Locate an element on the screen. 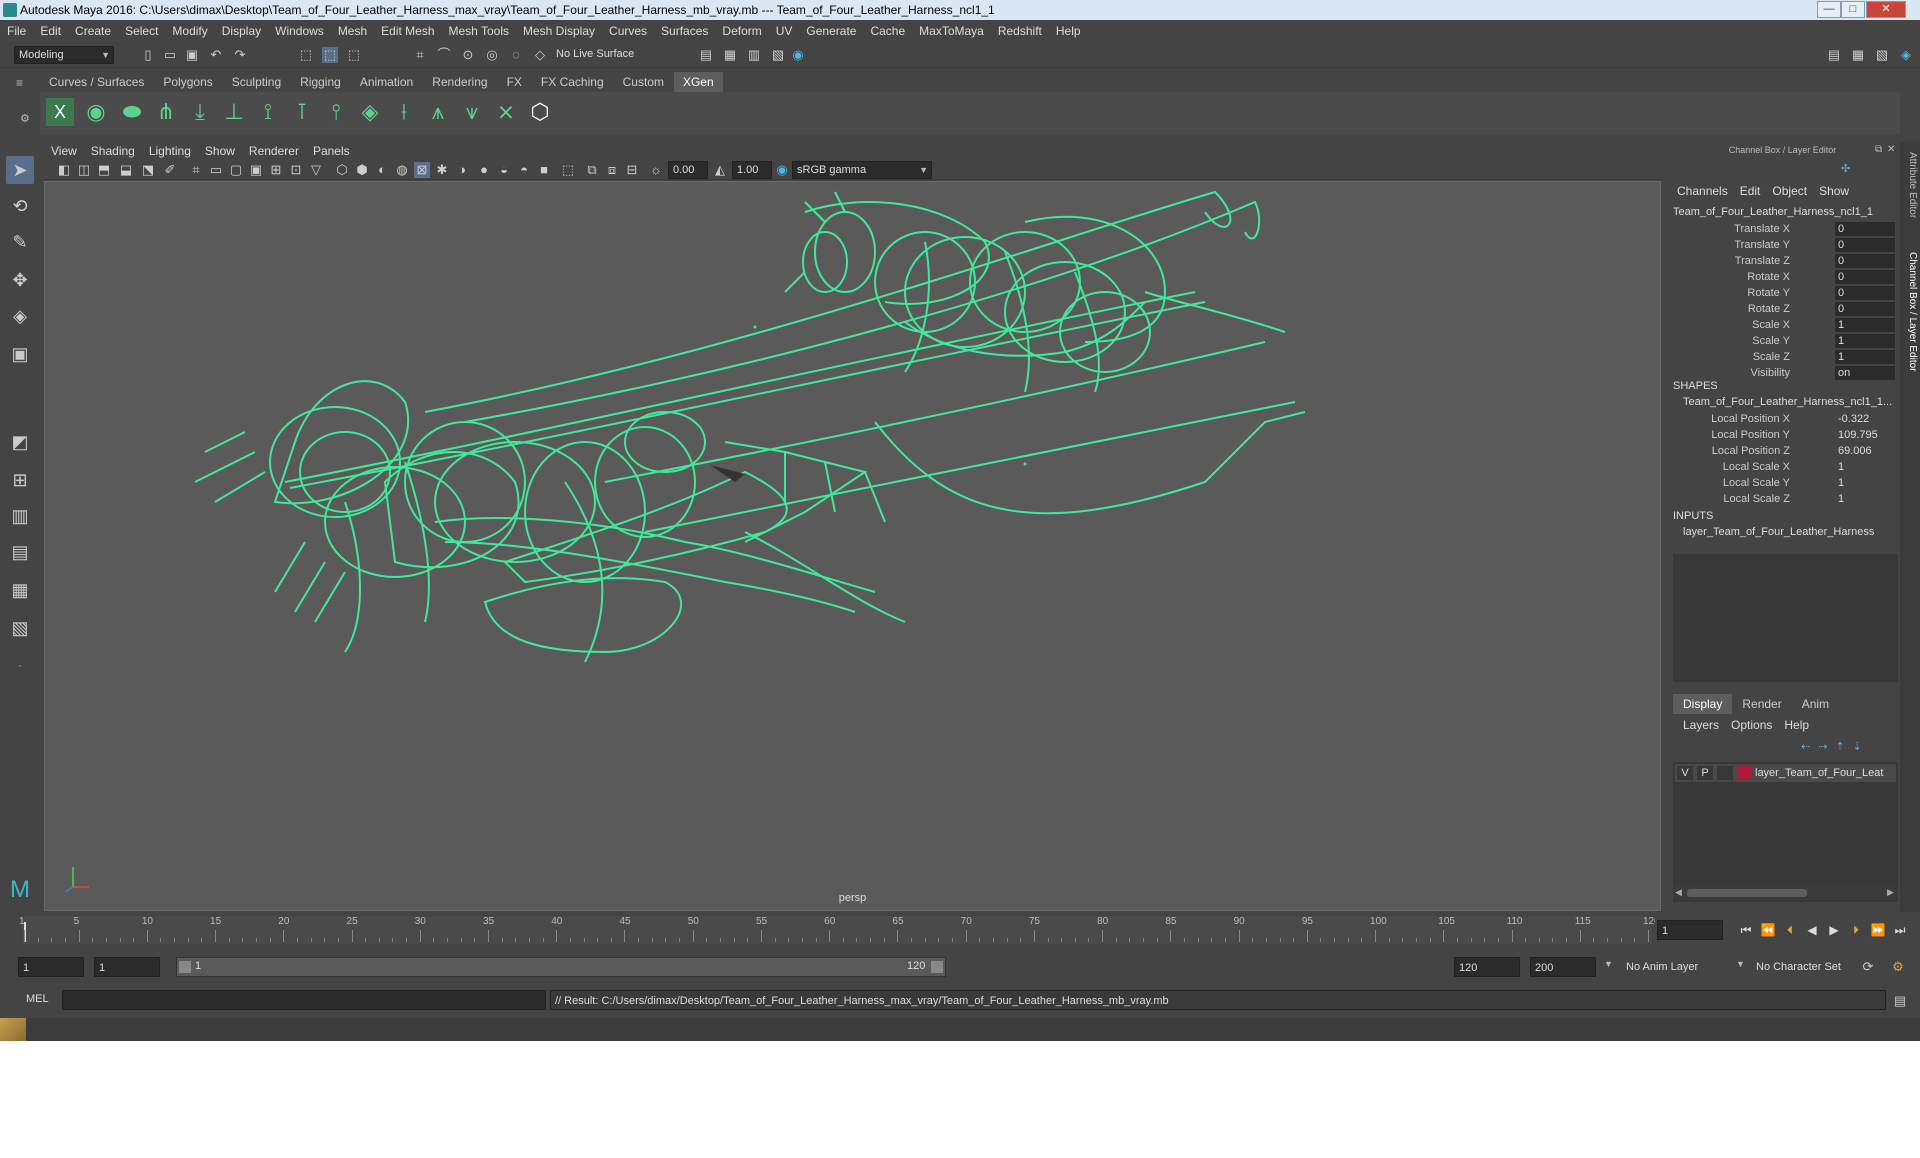 Image resolution: width=1920 pixels, height=1158 pixels. live-surface-field: No Live Surface is located at coordinates (602, 55).